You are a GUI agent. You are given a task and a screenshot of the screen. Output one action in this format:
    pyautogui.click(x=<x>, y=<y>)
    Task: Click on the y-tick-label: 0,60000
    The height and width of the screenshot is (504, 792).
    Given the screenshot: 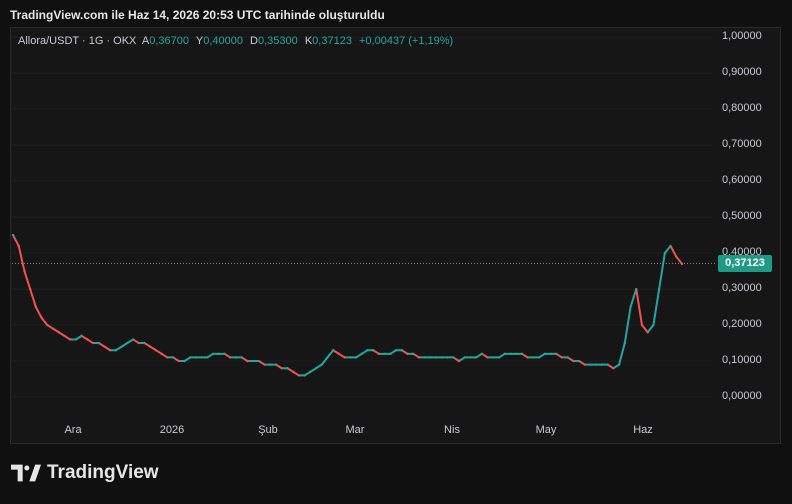 What is the action you would take?
    pyautogui.click(x=742, y=180)
    